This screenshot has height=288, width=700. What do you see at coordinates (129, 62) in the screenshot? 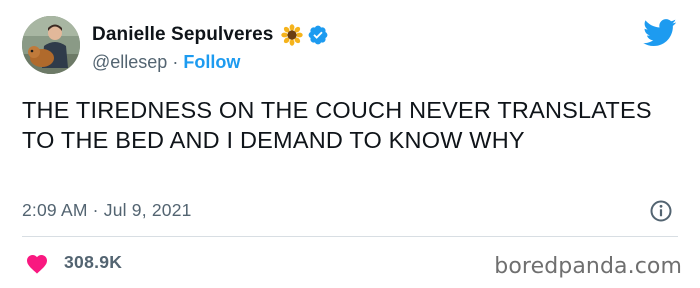
I see `user-handle: @ellesep` at bounding box center [129, 62].